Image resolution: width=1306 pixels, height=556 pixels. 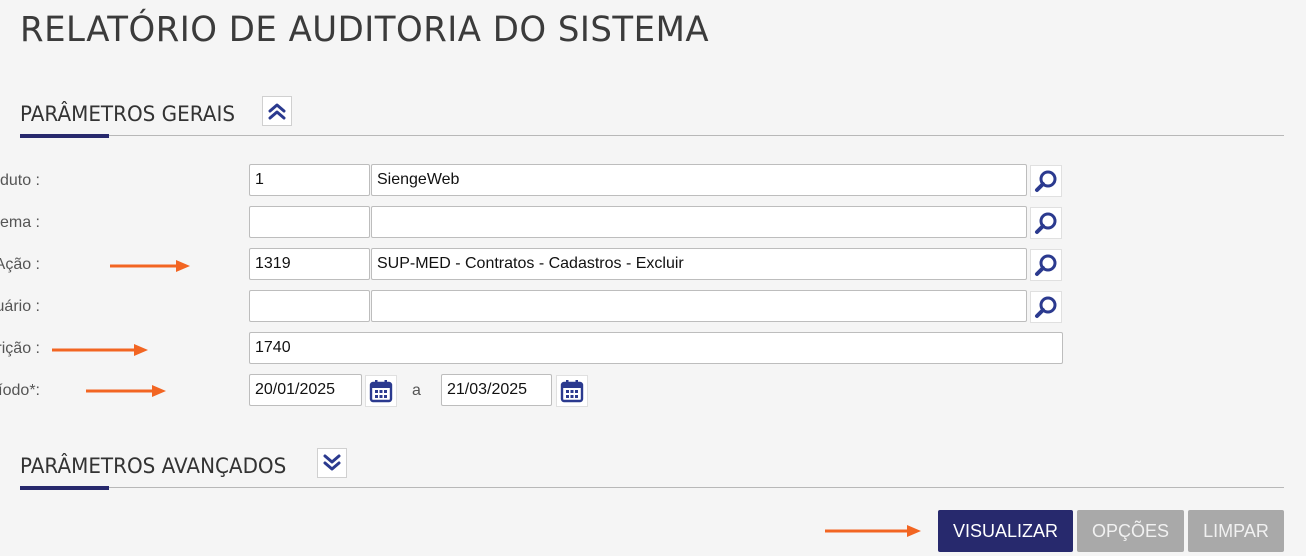 What do you see at coordinates (1130, 531) in the screenshot?
I see `opcoes-button: OPÇÕES` at bounding box center [1130, 531].